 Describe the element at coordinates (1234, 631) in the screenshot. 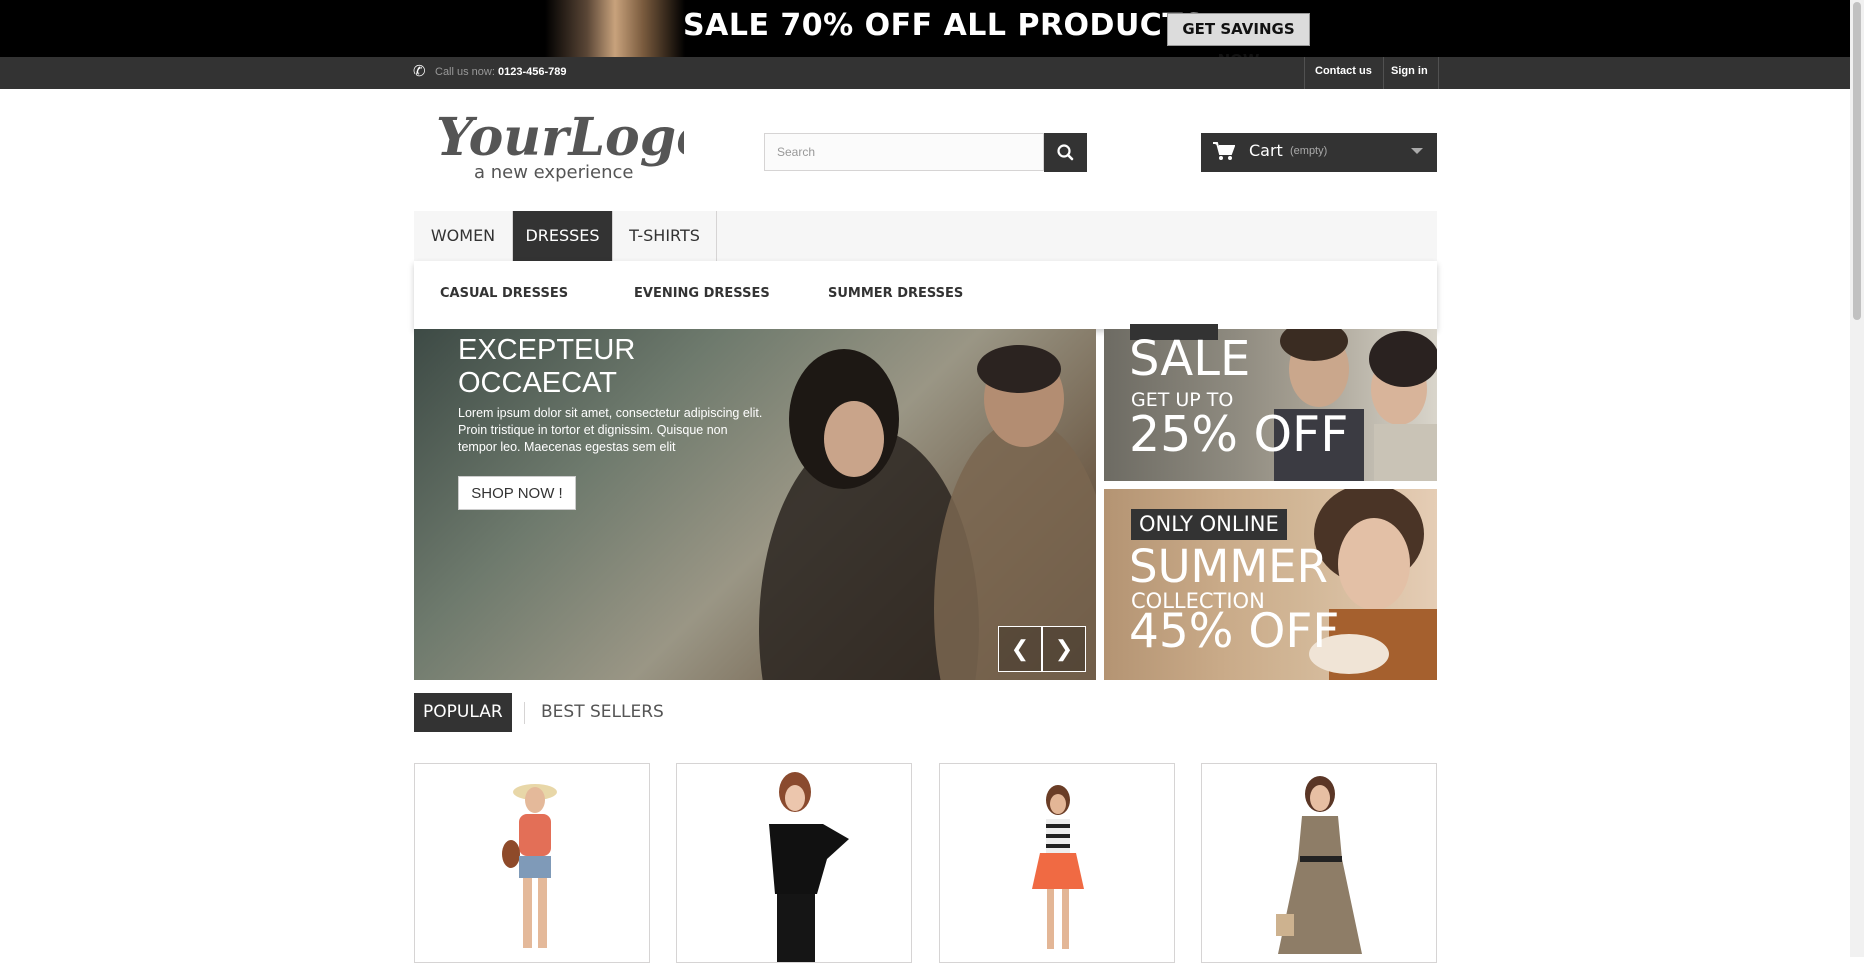

I see `promo2-discount: 45% OFF` at that location.